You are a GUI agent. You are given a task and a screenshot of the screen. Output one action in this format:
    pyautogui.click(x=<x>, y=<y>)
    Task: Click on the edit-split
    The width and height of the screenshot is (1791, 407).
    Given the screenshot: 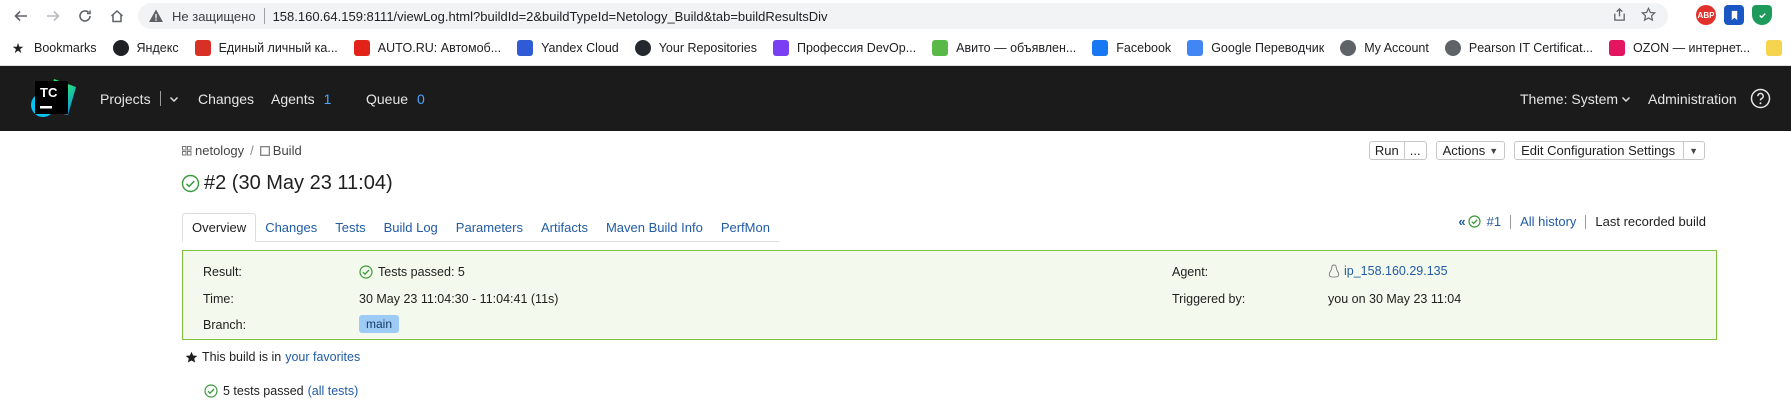 What is the action you would take?
    pyautogui.click(x=1684, y=150)
    